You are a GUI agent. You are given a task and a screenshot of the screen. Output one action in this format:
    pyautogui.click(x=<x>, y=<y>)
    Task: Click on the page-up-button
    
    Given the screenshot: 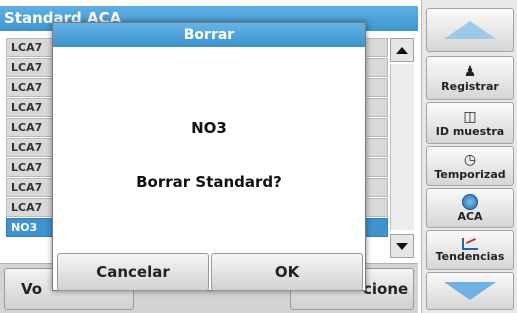 What is the action you would take?
    pyautogui.click(x=470, y=30)
    